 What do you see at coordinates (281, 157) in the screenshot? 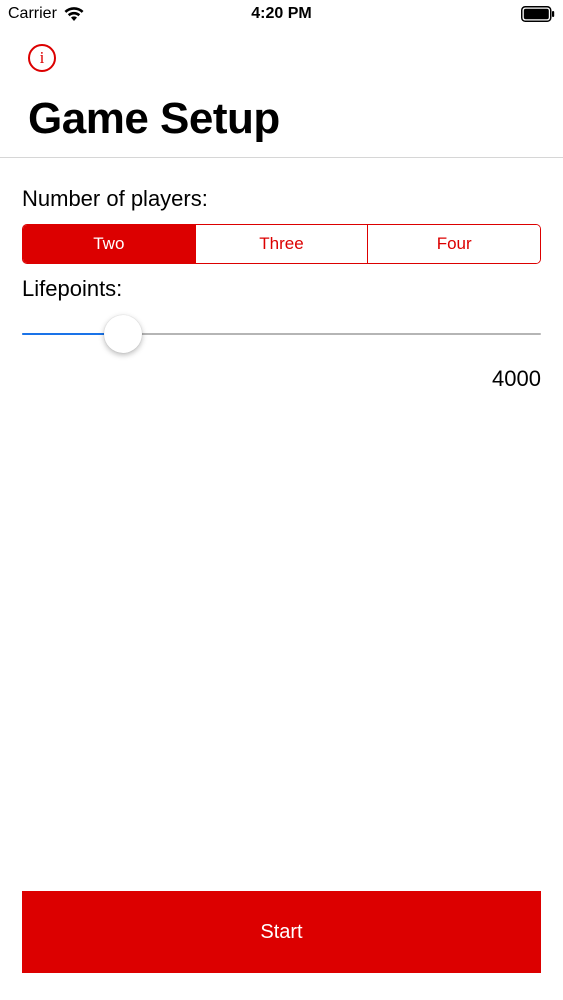
I see `header-divider` at bounding box center [281, 157].